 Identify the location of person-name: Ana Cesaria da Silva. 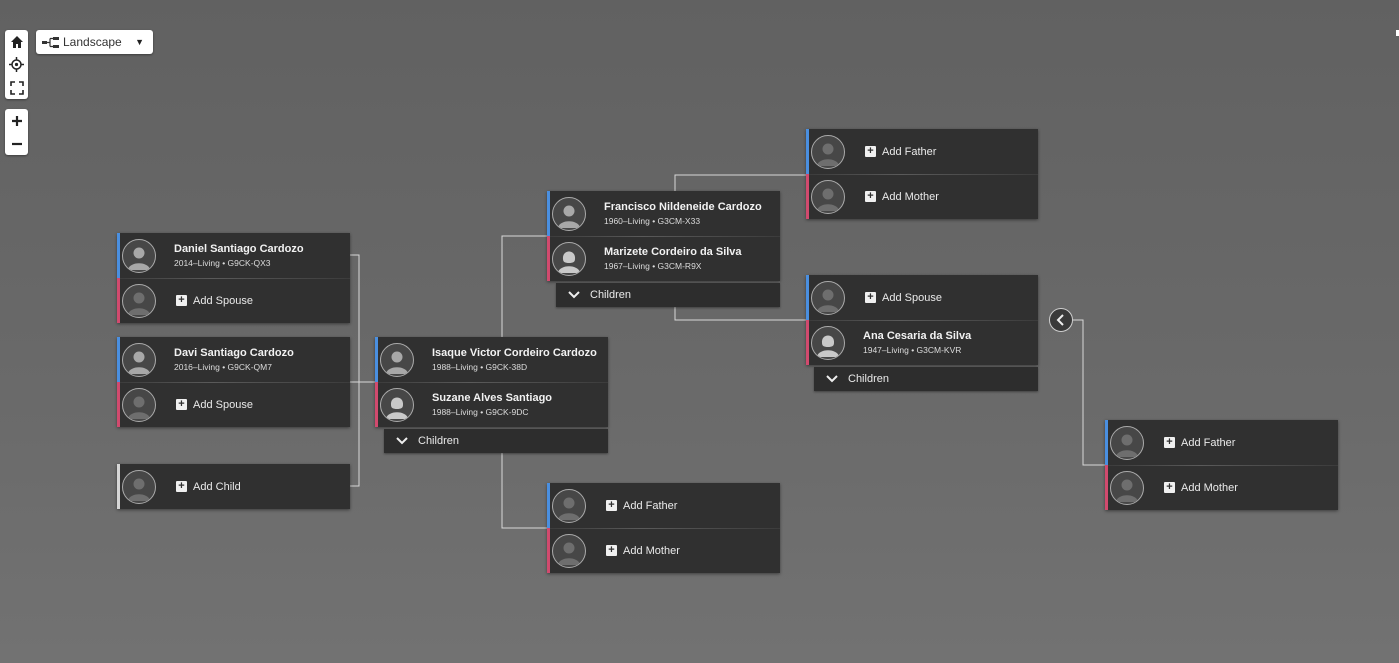
(917, 336).